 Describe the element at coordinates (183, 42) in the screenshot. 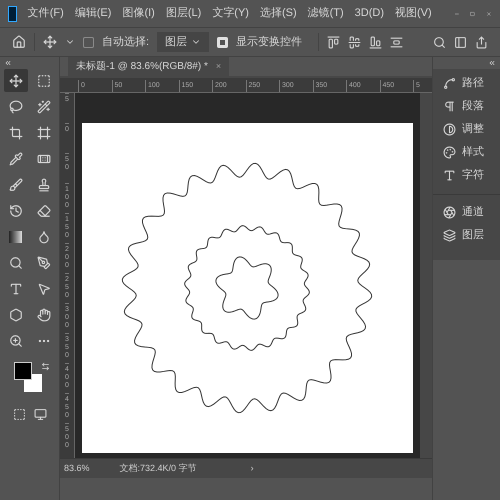

I see `target-dropdown: 图层` at that location.